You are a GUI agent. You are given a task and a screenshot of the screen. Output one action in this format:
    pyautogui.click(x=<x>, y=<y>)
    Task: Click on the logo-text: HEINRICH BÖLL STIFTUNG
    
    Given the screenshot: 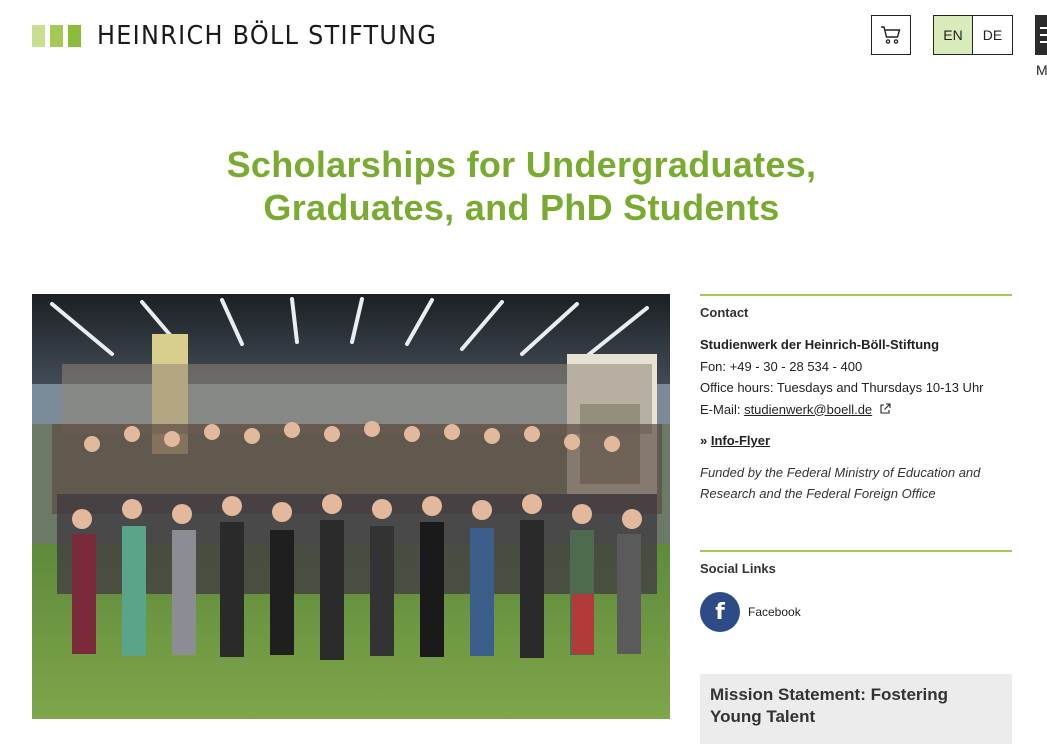 What is the action you would take?
    pyautogui.click(x=267, y=36)
    